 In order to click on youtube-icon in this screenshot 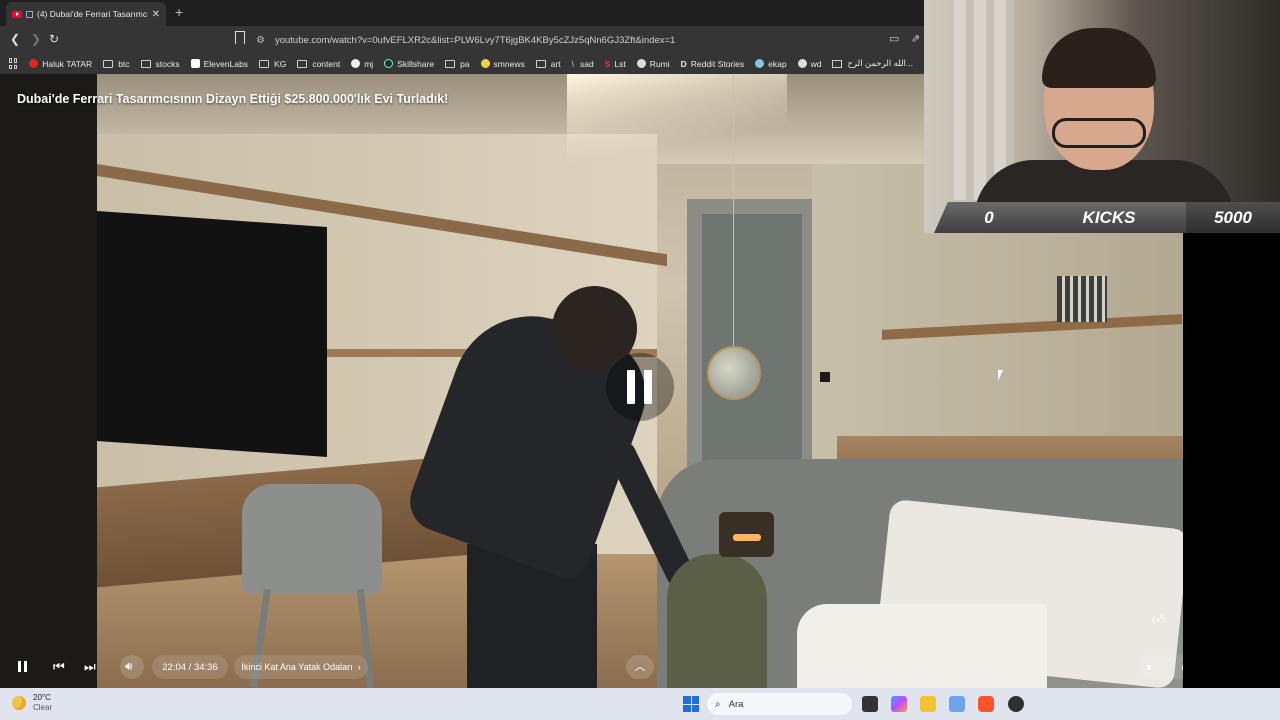, I will do `click(34, 63)`.